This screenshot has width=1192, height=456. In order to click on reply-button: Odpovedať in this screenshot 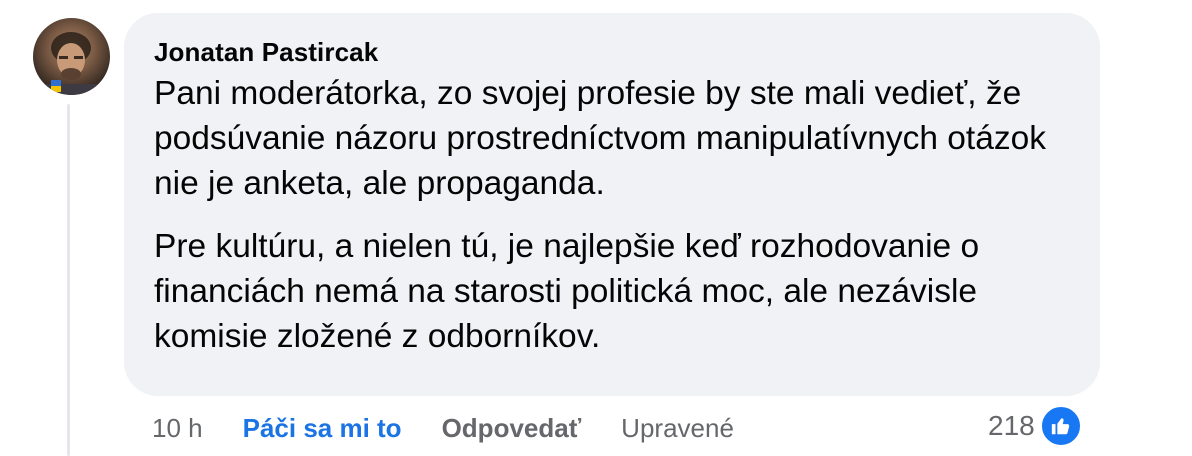, I will do `click(512, 428)`.